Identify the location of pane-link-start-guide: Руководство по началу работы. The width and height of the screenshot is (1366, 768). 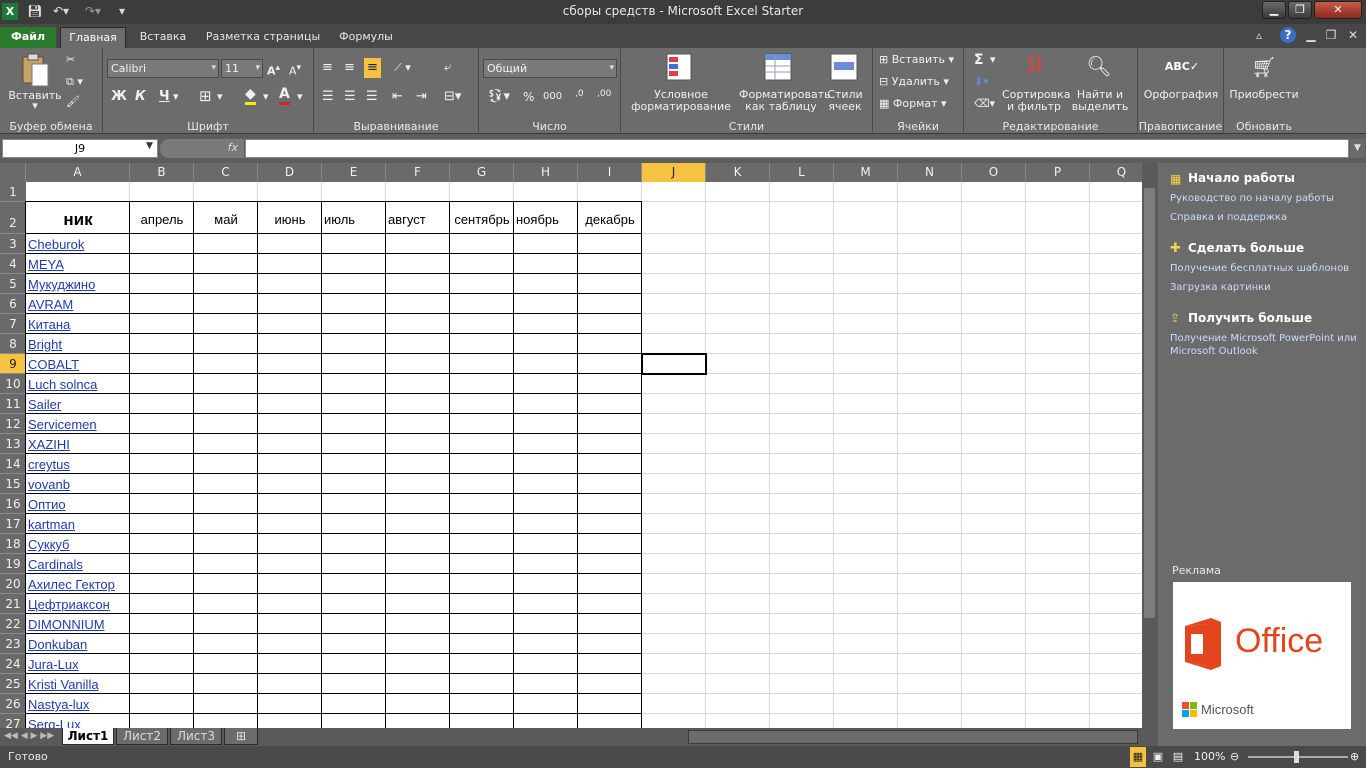
(1265, 198).